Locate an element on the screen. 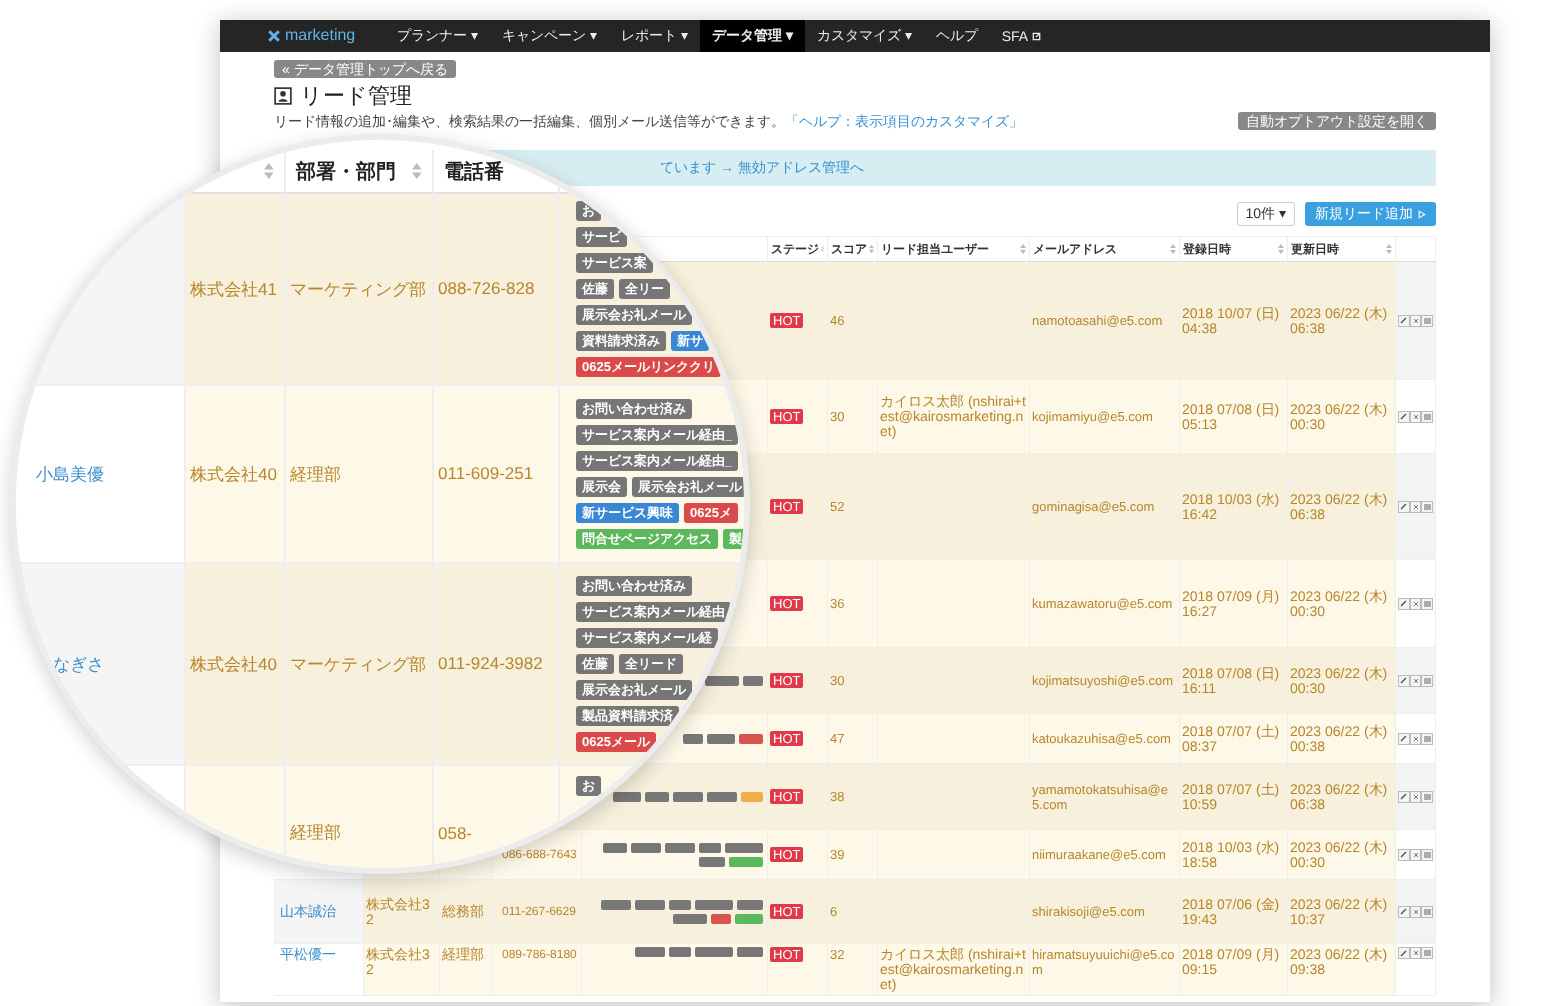  column-header: 電話番 is located at coordinates (474, 171).